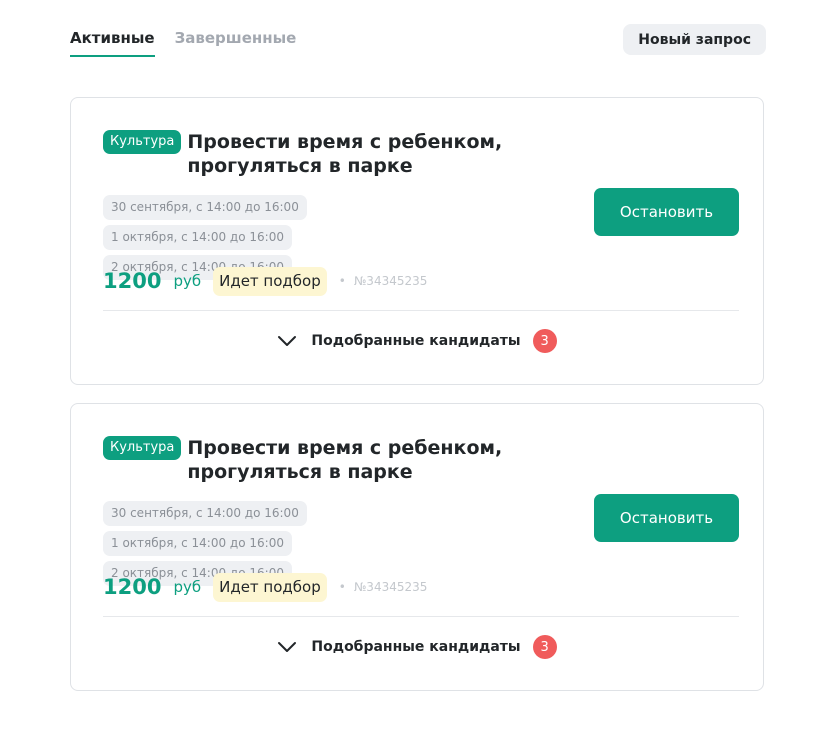 The height and width of the screenshot is (730, 838). I want to click on tab-completed: Завершенные, so click(236, 42).